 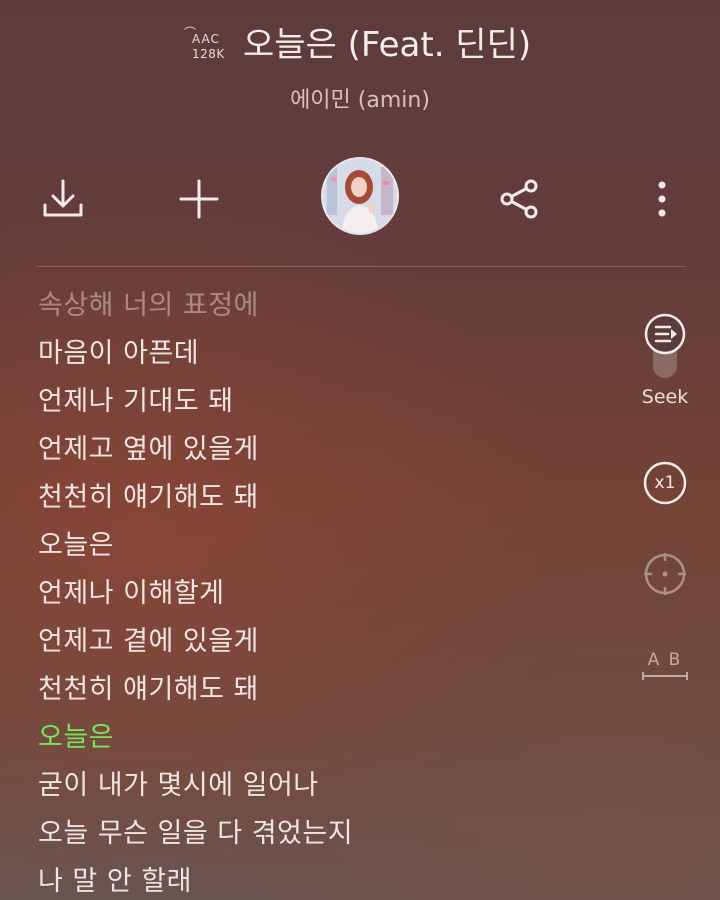 I want to click on song-title: 오늘은 (Feat. 딘딘), so click(x=387, y=45).